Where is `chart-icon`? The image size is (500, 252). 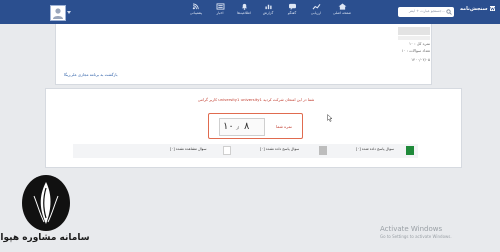 chart-icon is located at coordinates (316, 6).